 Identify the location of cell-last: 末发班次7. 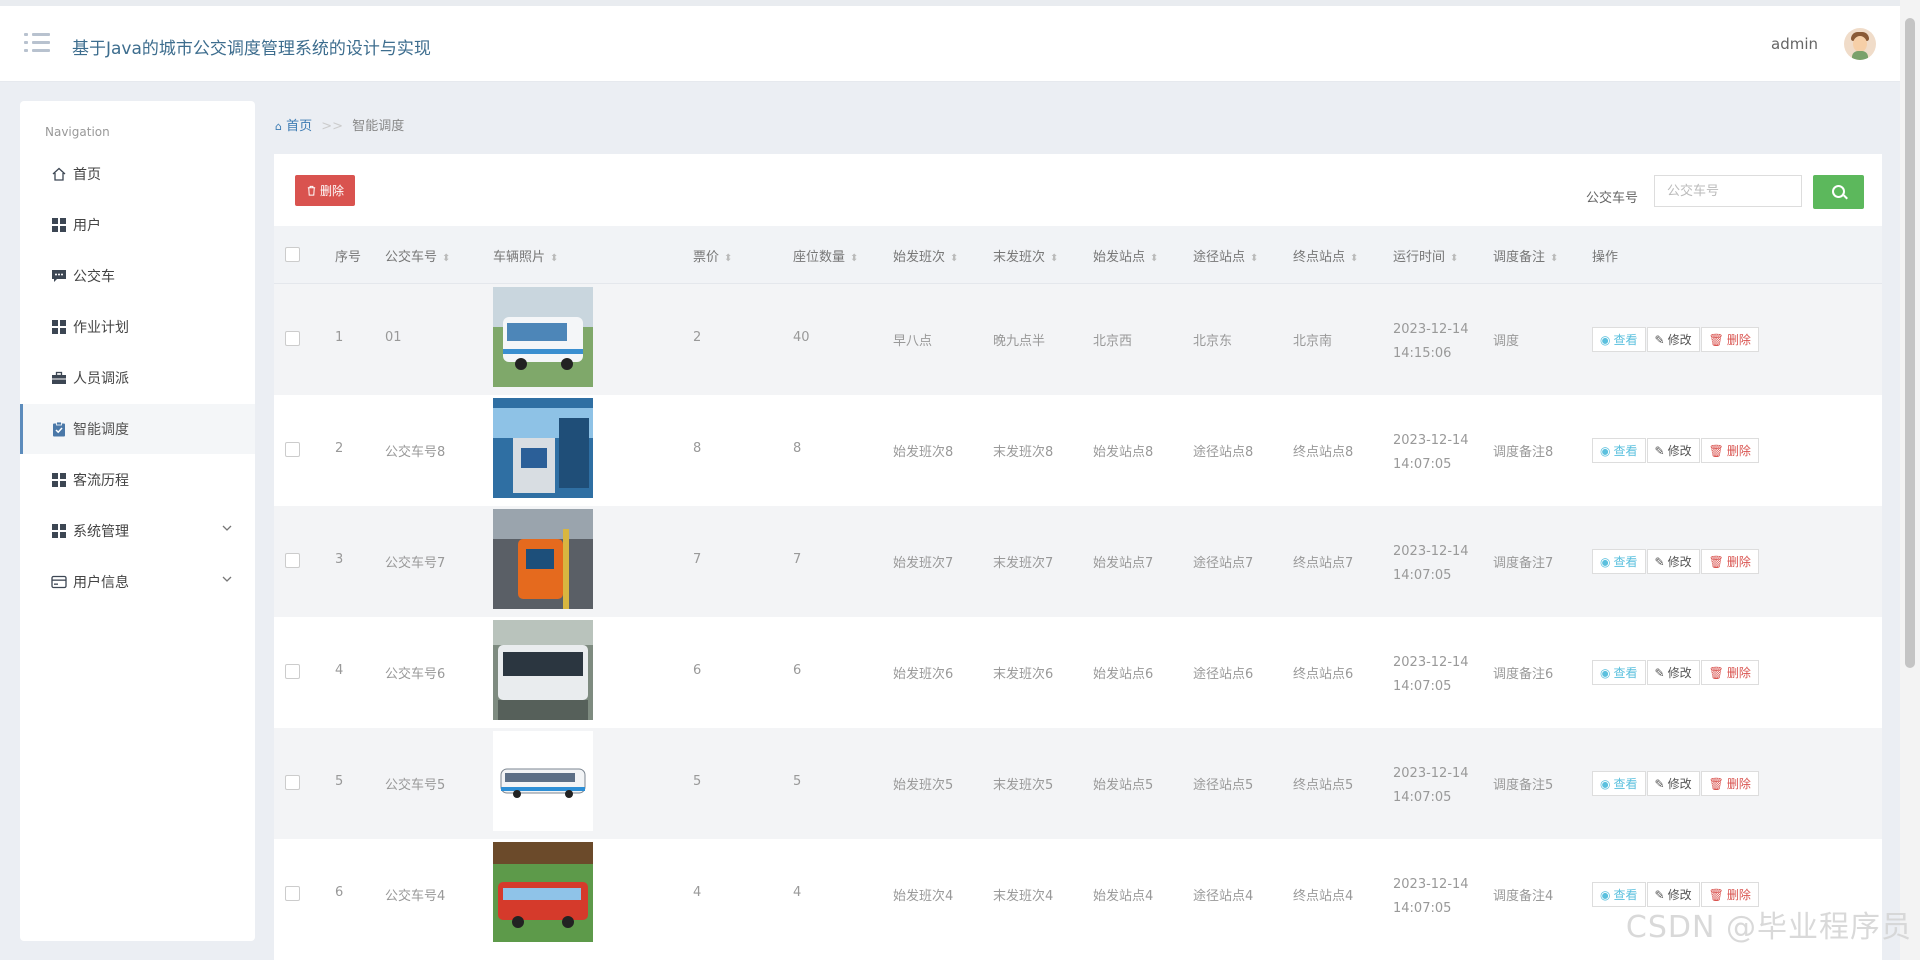
(1023, 563).